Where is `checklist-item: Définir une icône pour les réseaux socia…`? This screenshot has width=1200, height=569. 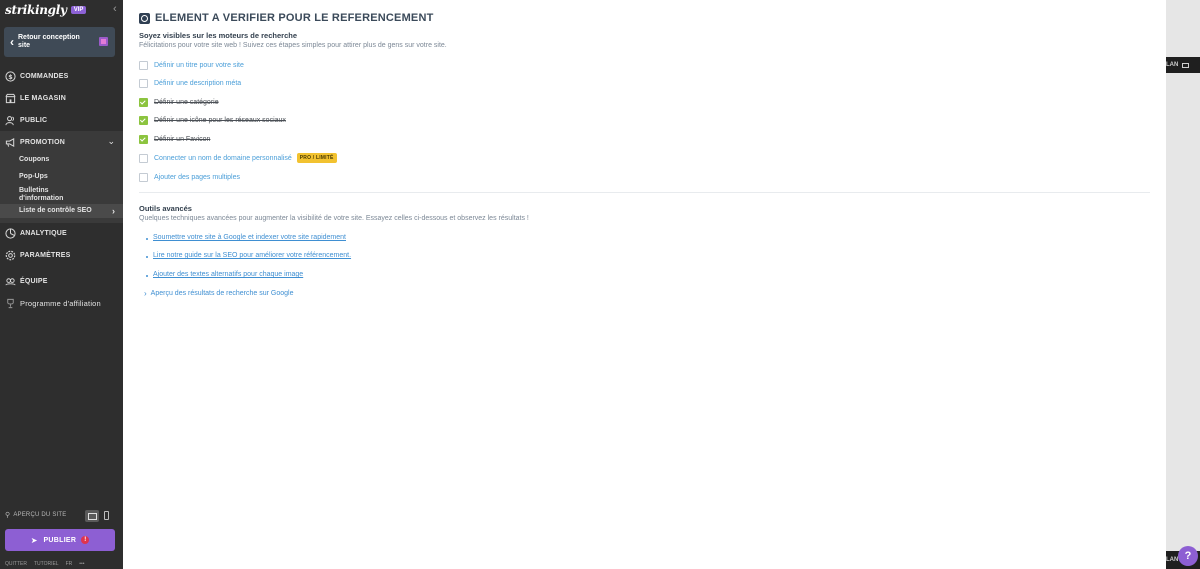 checklist-item: Définir une icône pour les réseaux socia… is located at coordinates (212, 120).